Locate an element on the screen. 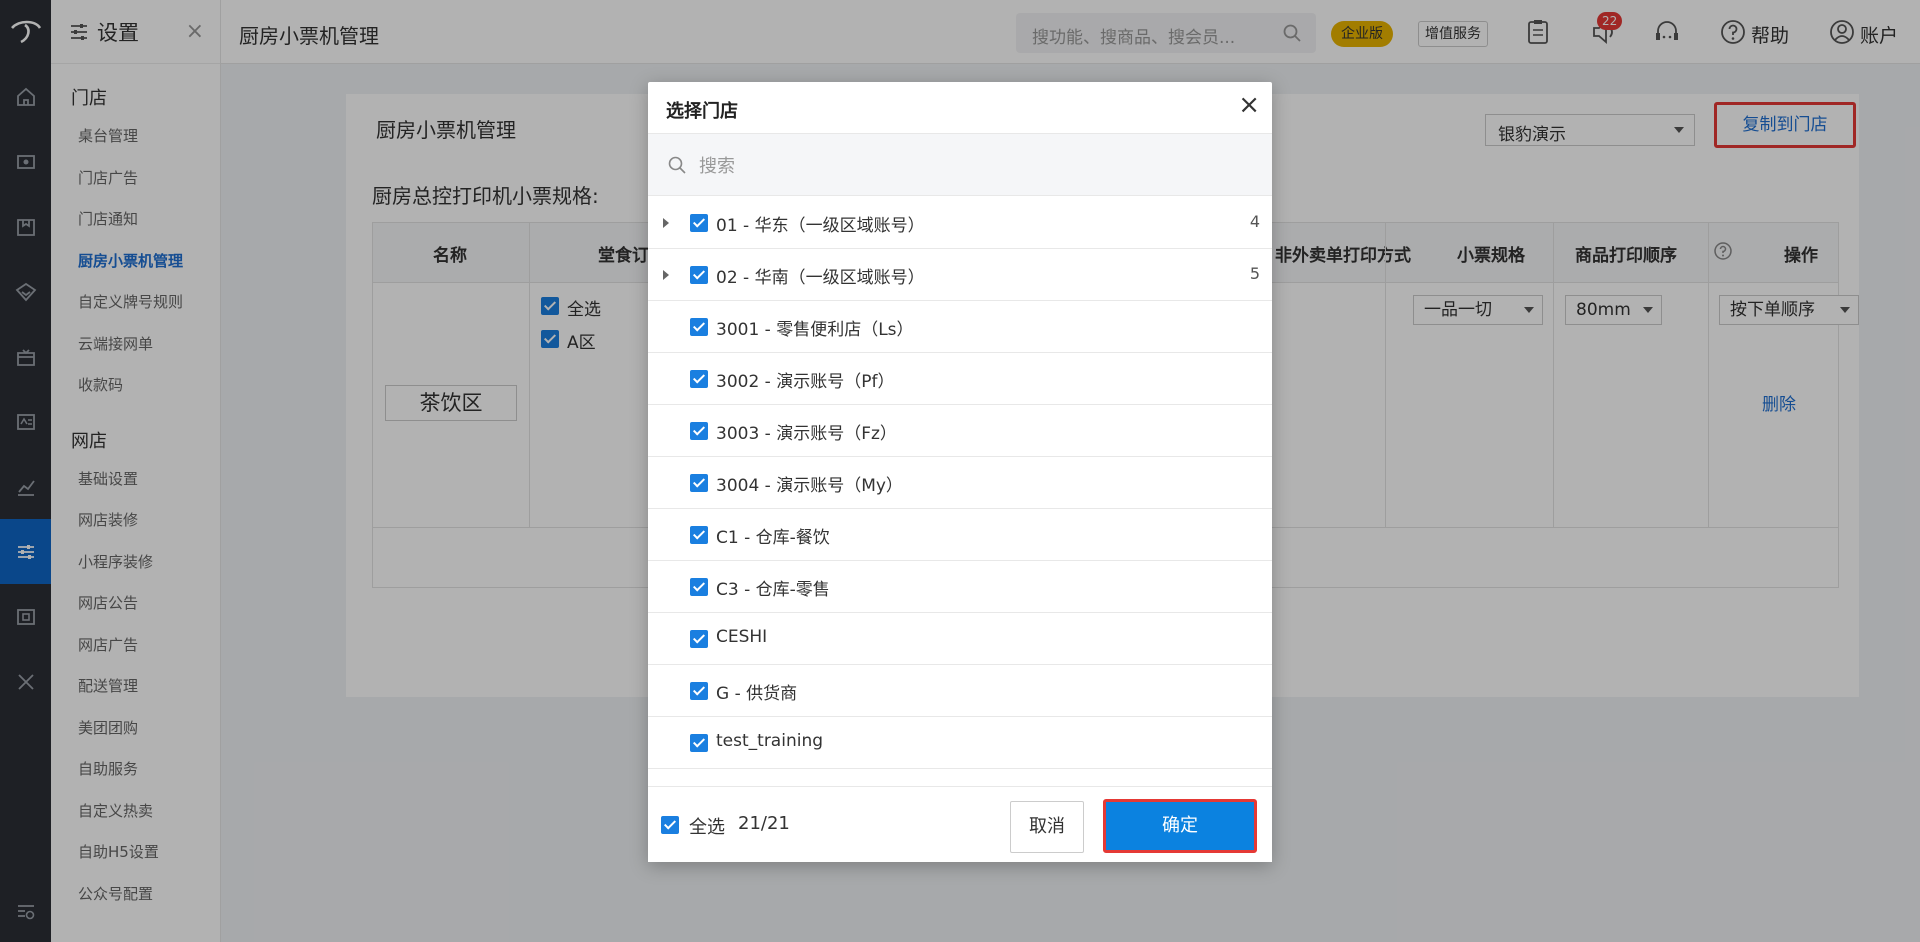  confirm-button: 确定 is located at coordinates (1180, 826).